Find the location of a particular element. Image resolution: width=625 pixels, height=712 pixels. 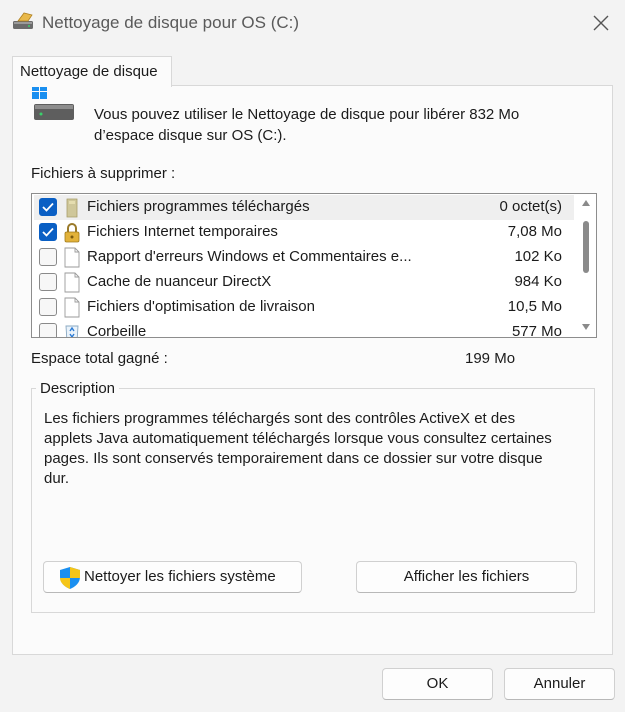

tab-disk-cleanup: Nettoyage de disque is located at coordinates (92, 71).